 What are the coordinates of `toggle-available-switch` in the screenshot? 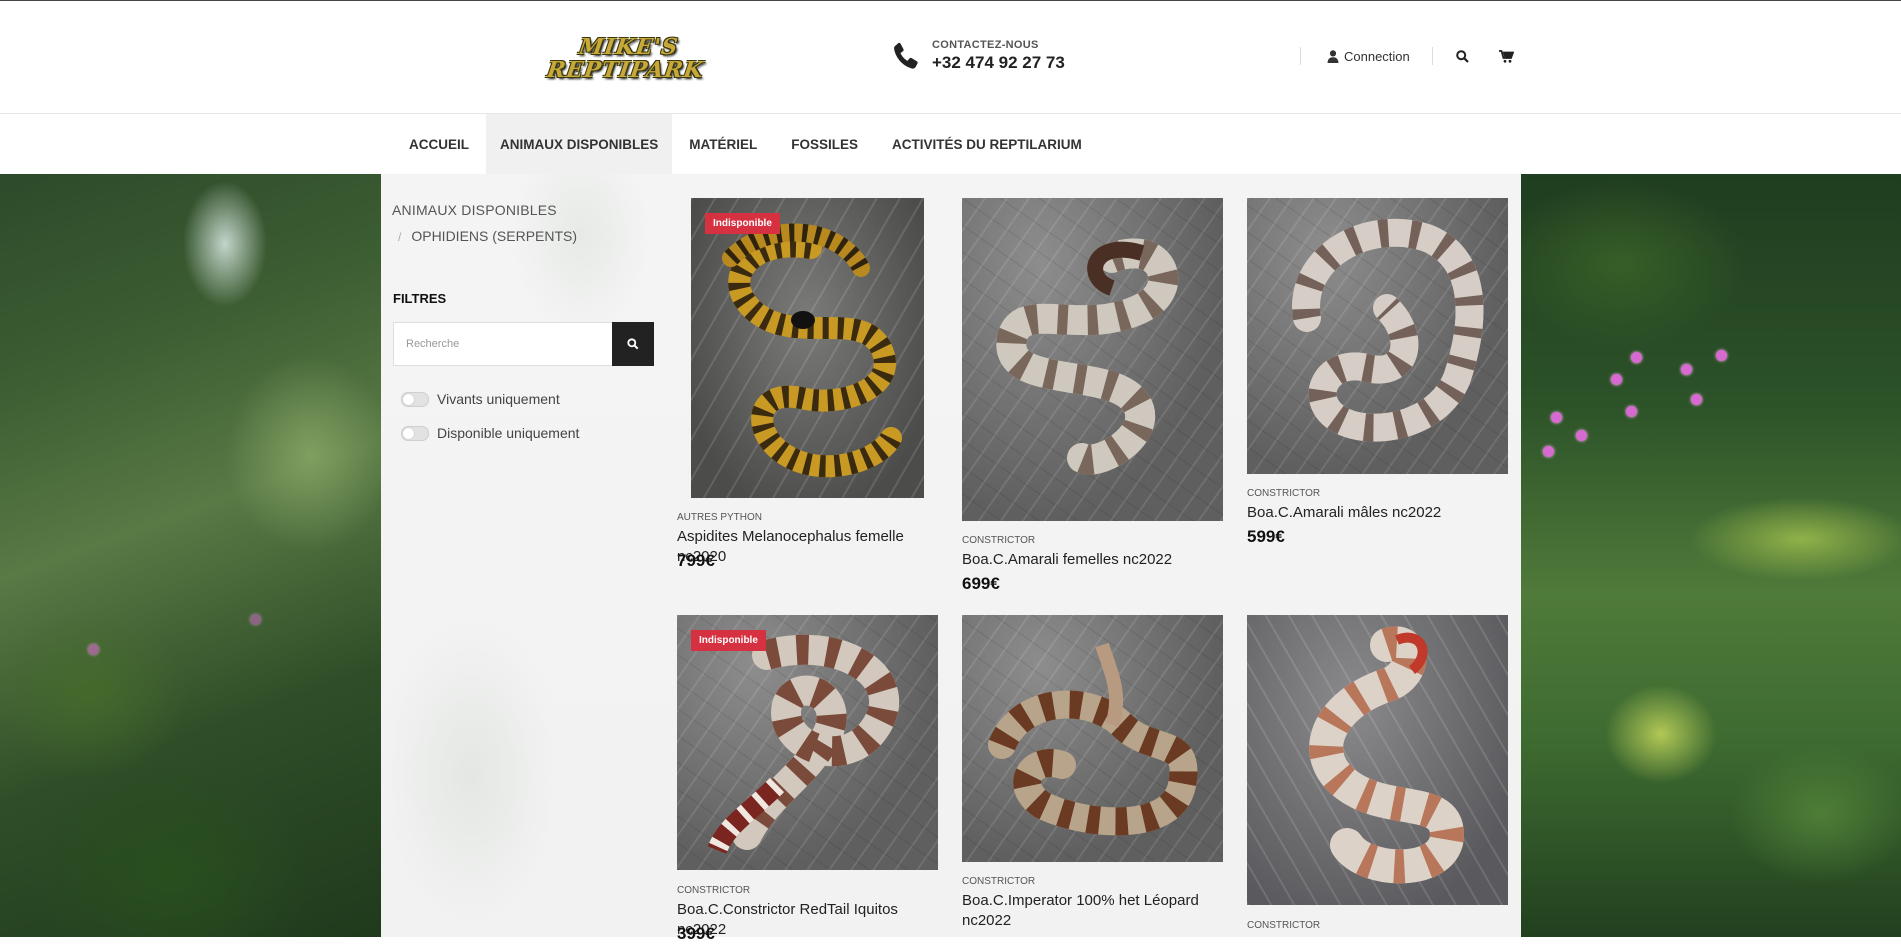 It's located at (415, 433).